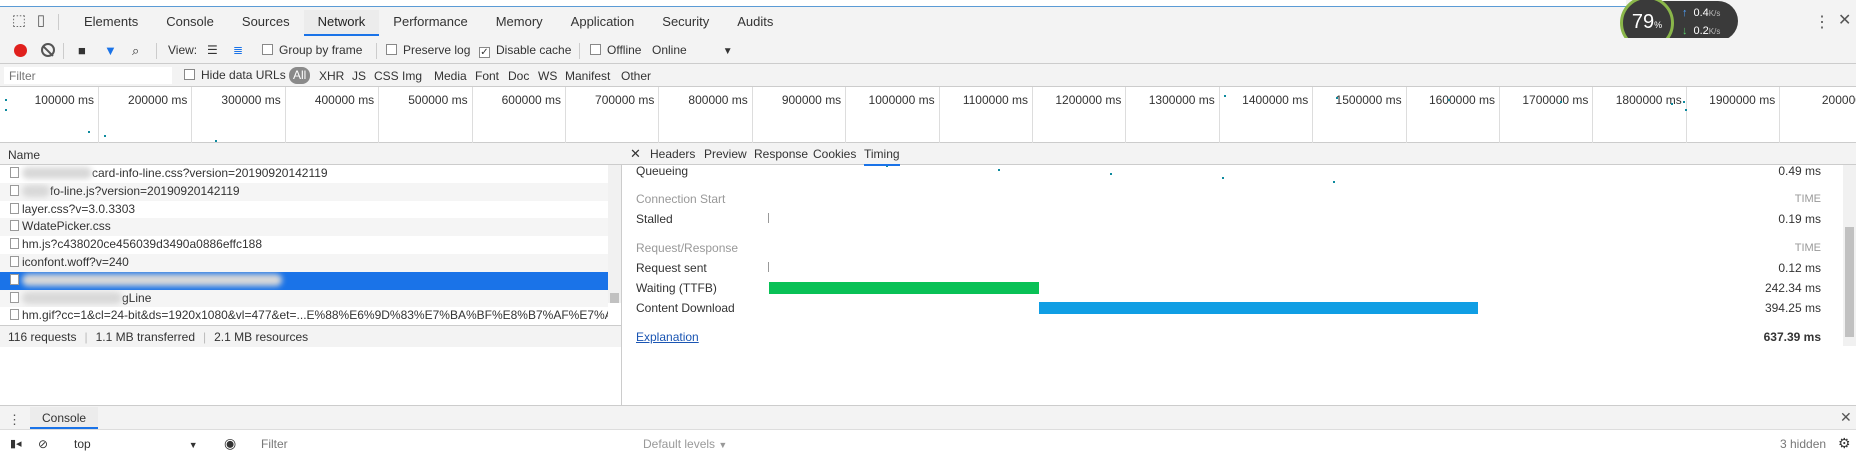  Describe the element at coordinates (235, 75) in the screenshot. I see `hide-data-urls-checkbox: Hide data URLs` at that location.